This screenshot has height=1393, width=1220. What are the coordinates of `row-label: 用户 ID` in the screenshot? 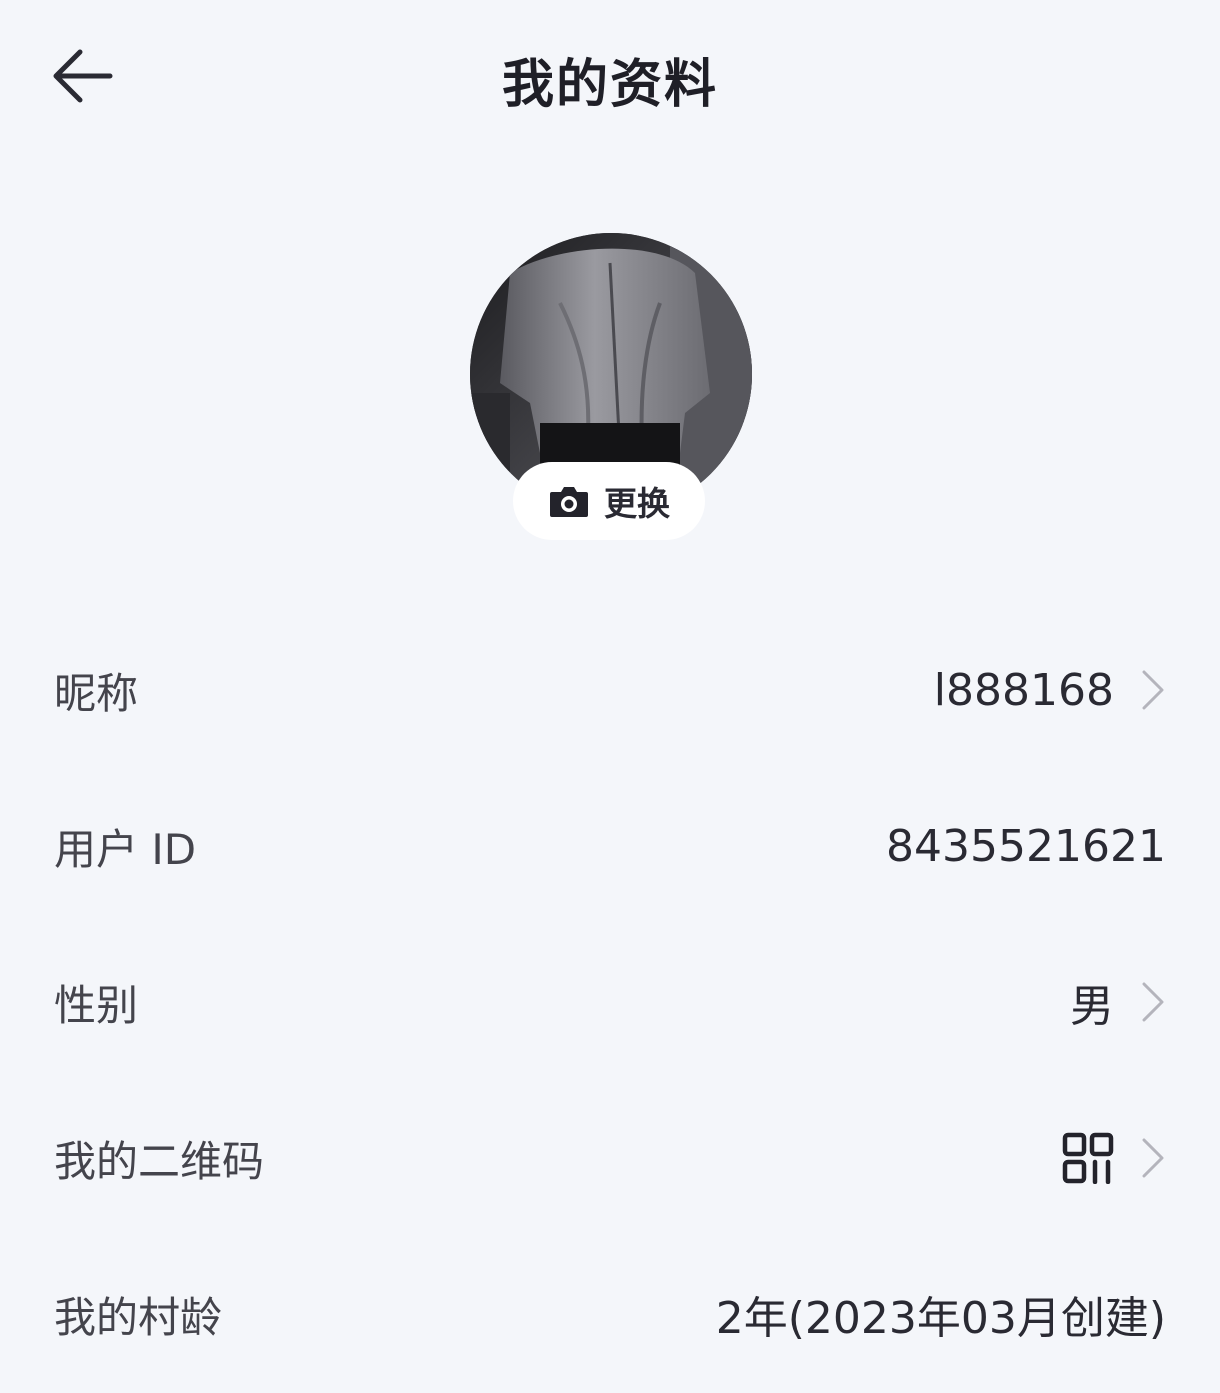 It's located at (125, 849).